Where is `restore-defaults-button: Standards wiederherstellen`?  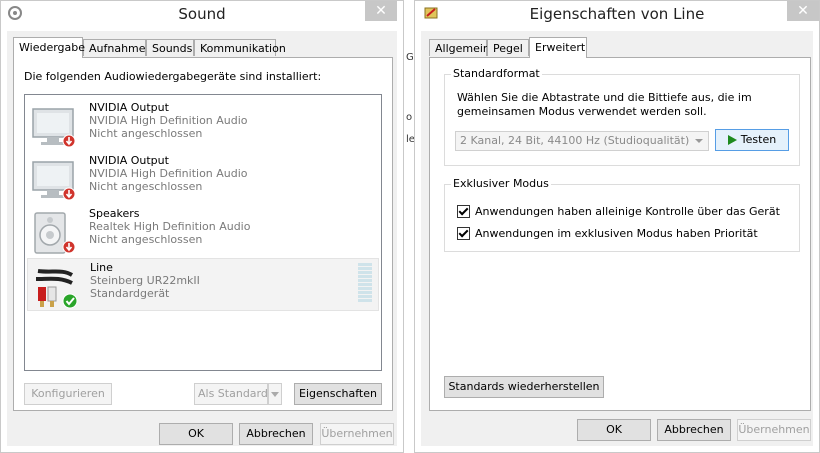 restore-defaults-button: Standards wiederherstellen is located at coordinates (524, 387).